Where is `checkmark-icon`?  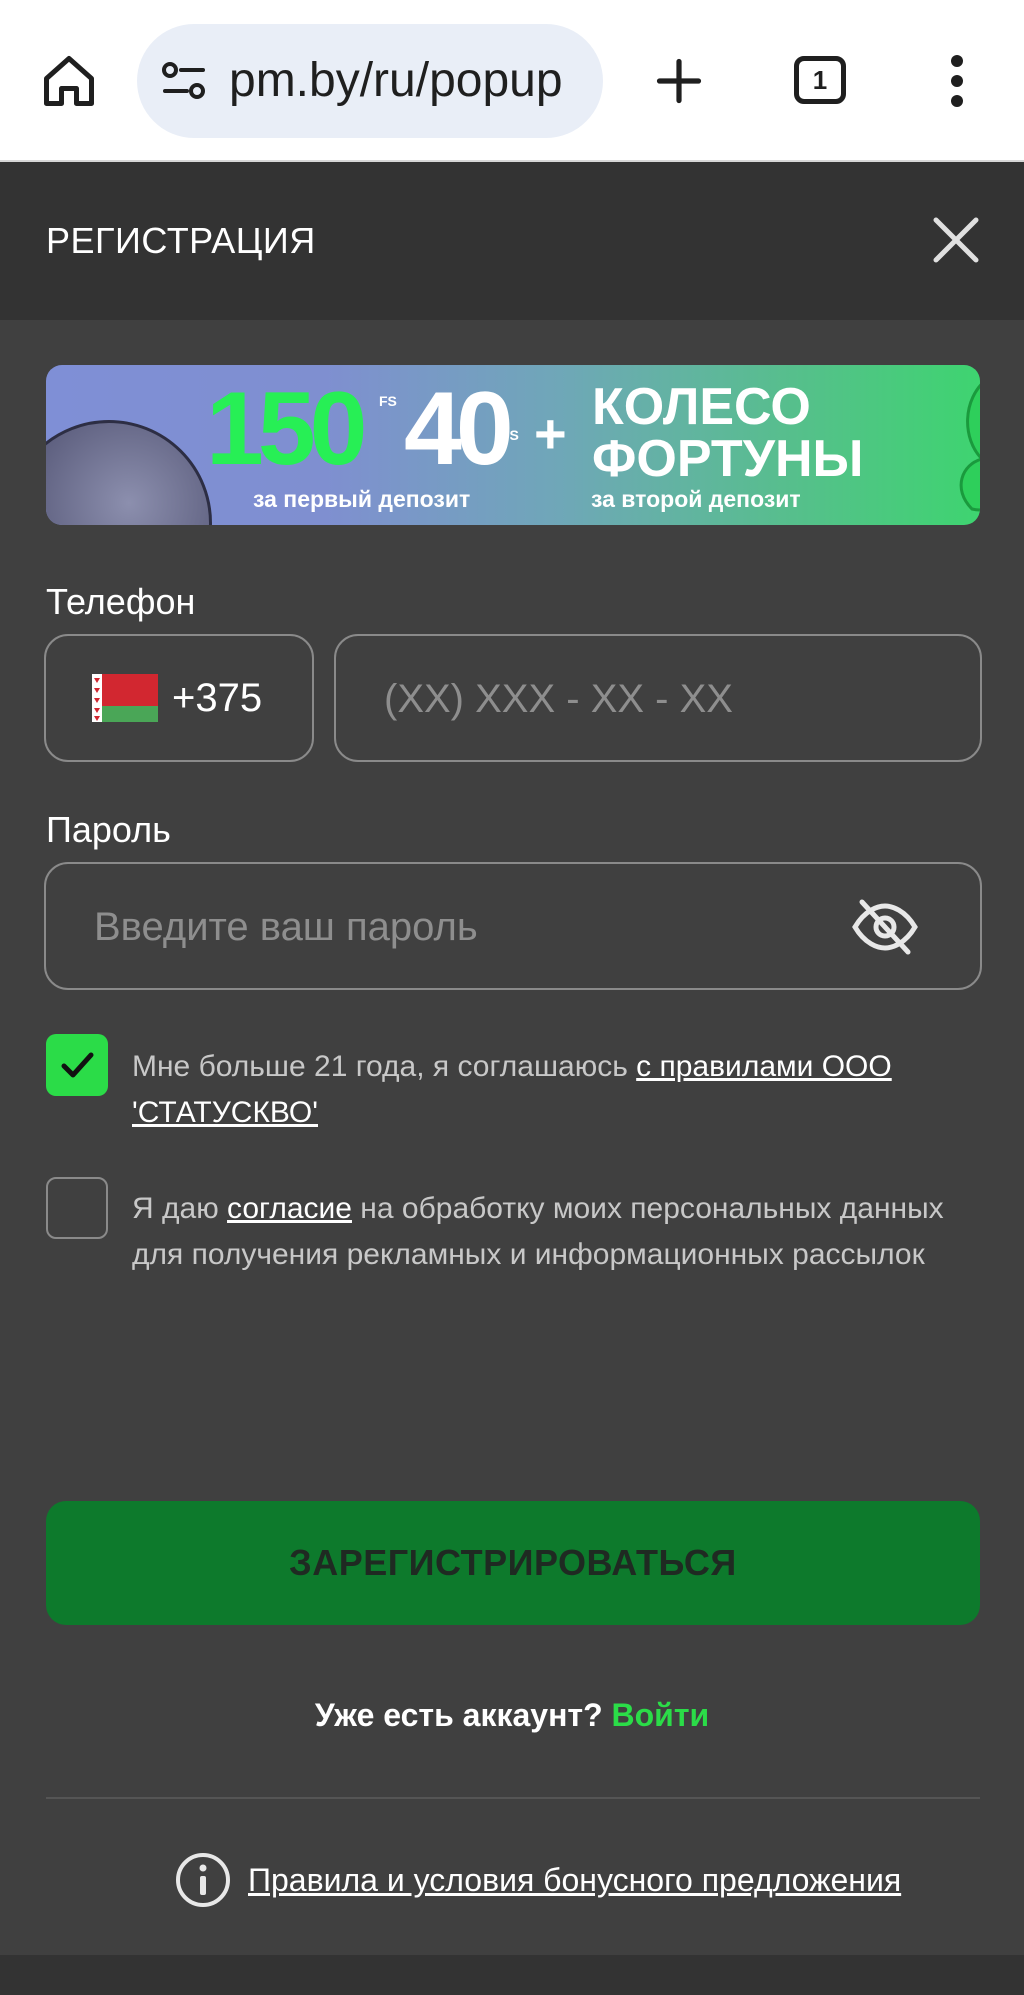
checkmark-icon is located at coordinates (77, 1065).